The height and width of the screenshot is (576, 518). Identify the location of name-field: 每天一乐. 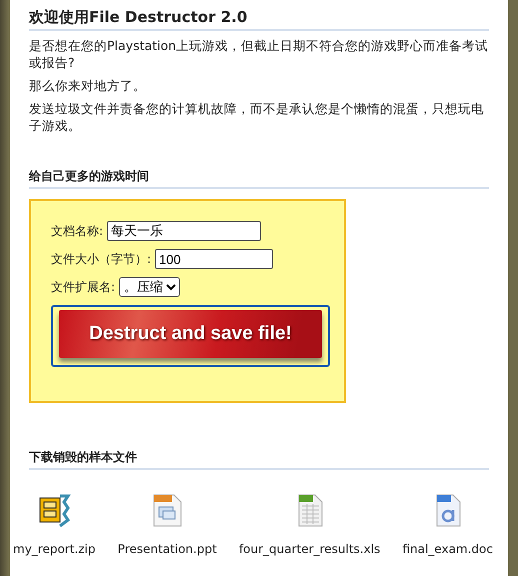
(184, 231).